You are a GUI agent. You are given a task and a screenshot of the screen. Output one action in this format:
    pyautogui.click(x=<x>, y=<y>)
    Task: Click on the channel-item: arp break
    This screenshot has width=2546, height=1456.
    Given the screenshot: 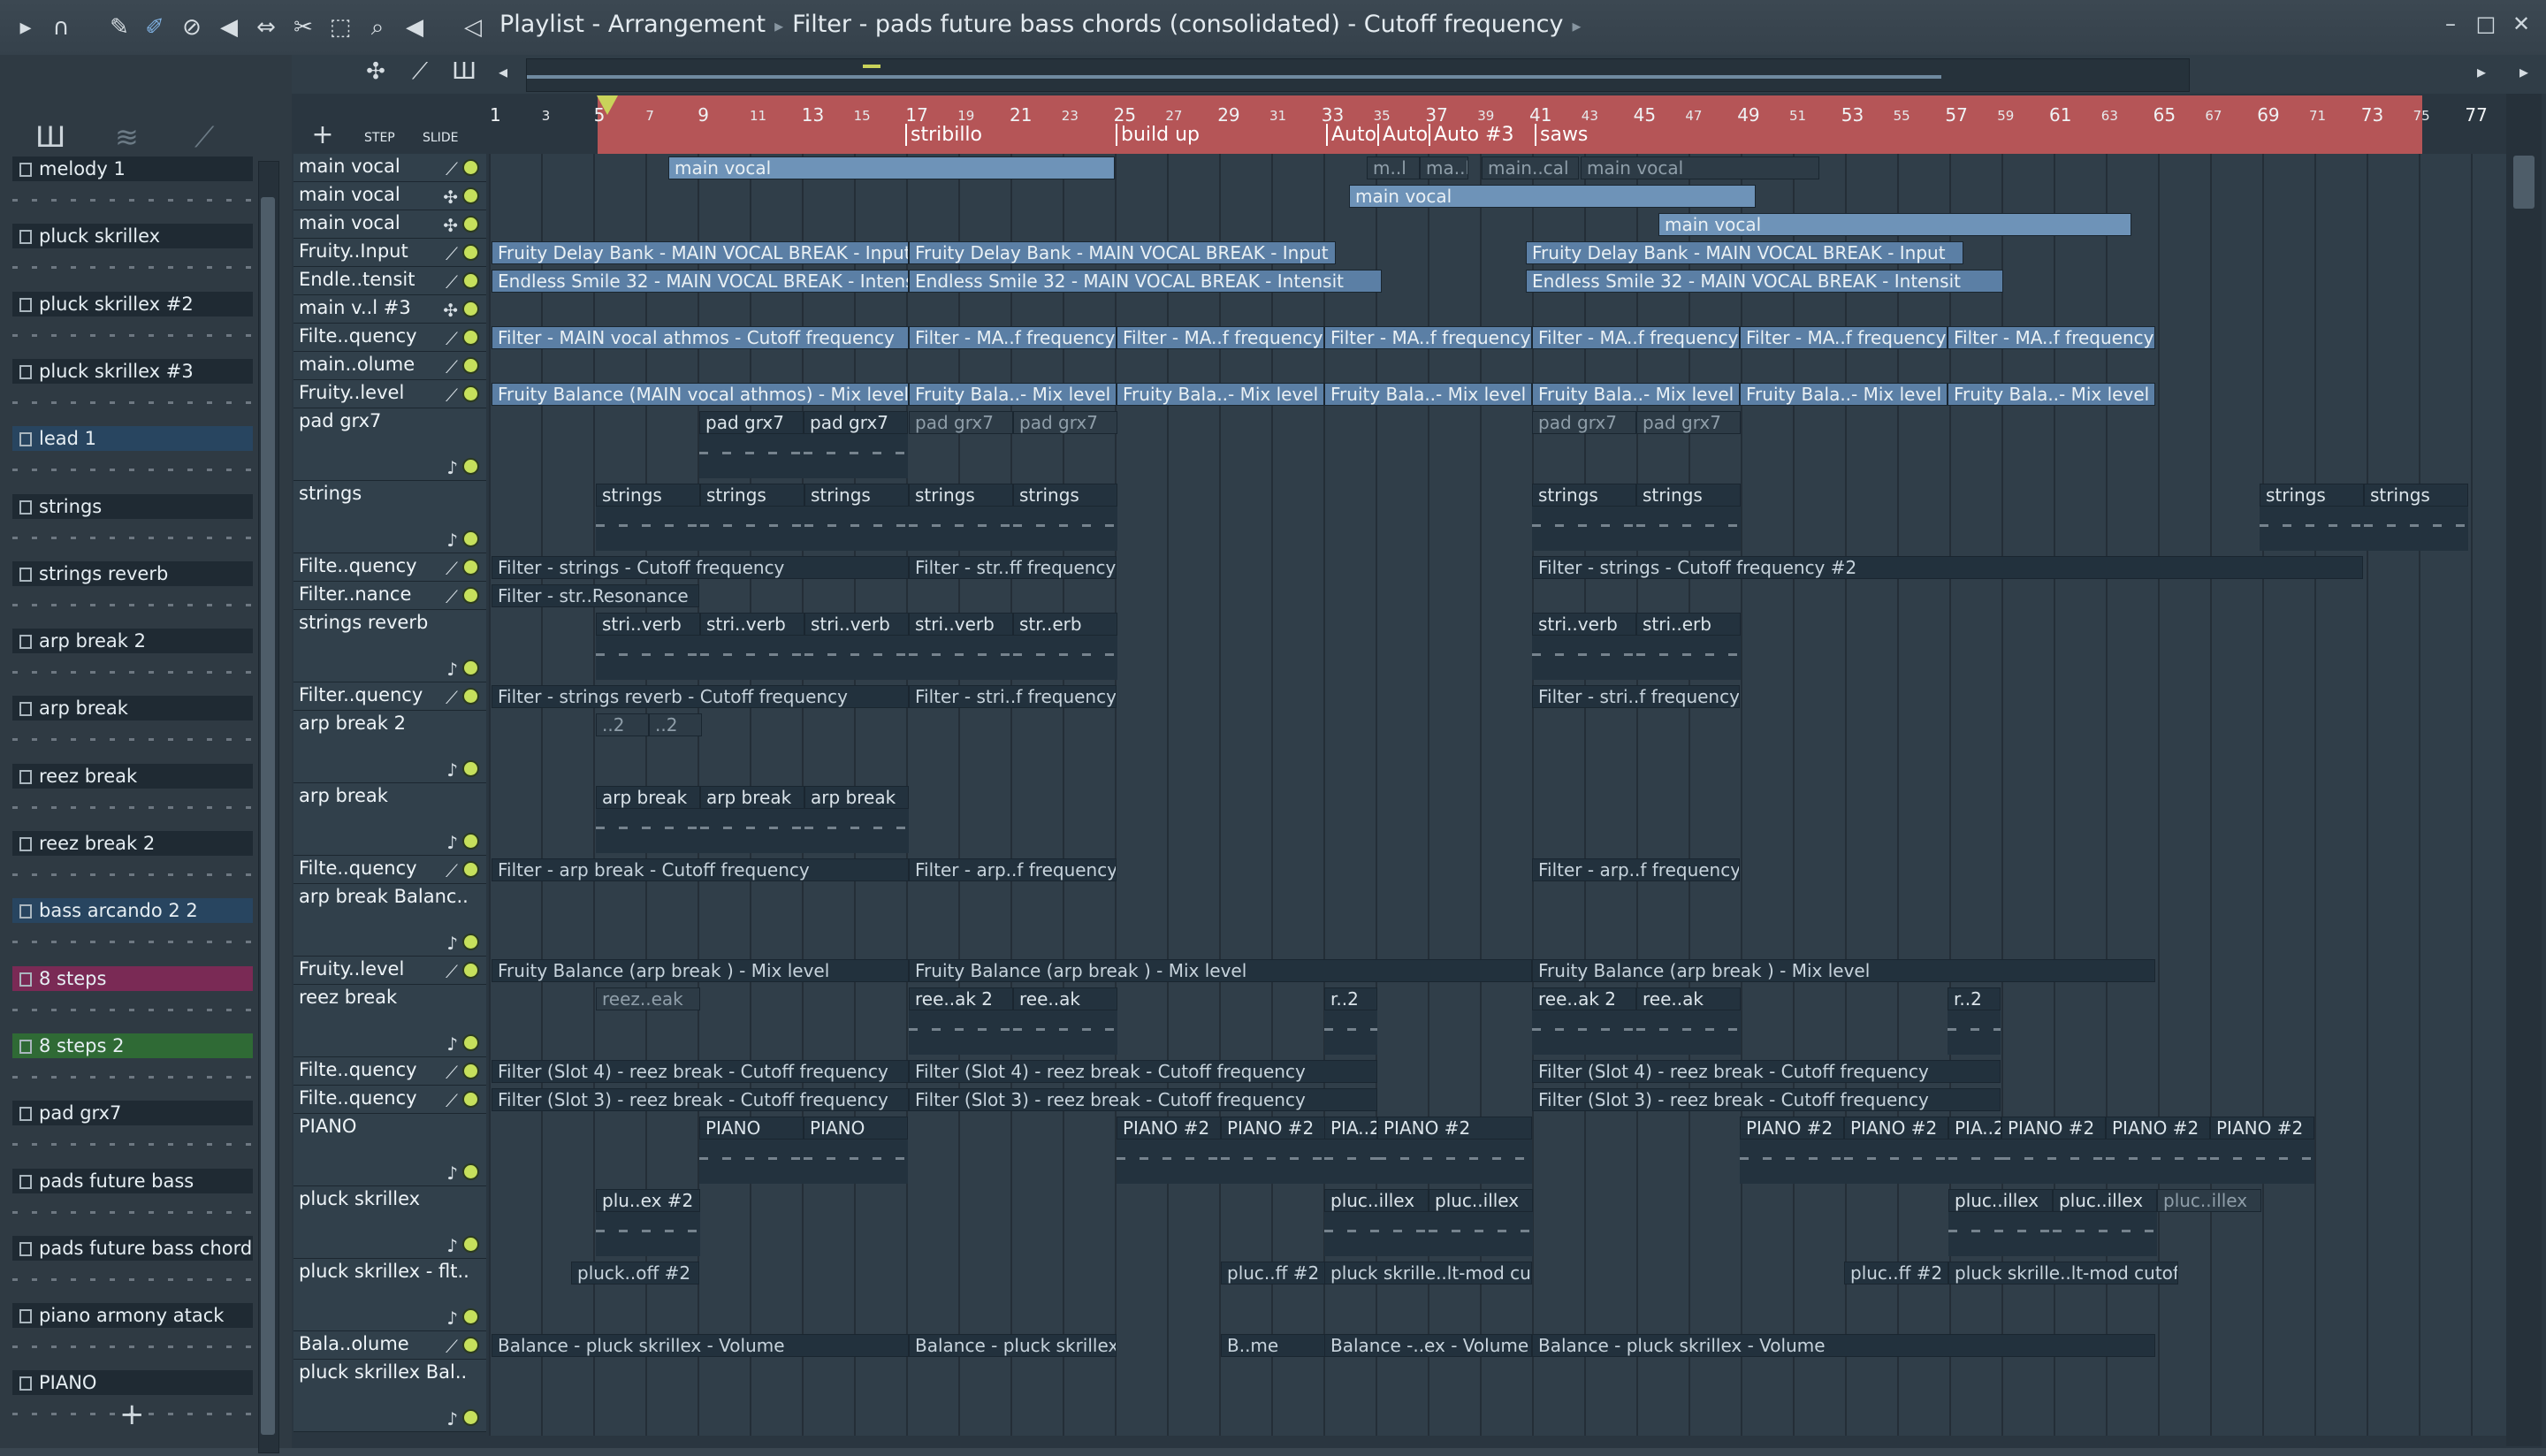 What is the action you would take?
    pyautogui.click(x=132, y=729)
    